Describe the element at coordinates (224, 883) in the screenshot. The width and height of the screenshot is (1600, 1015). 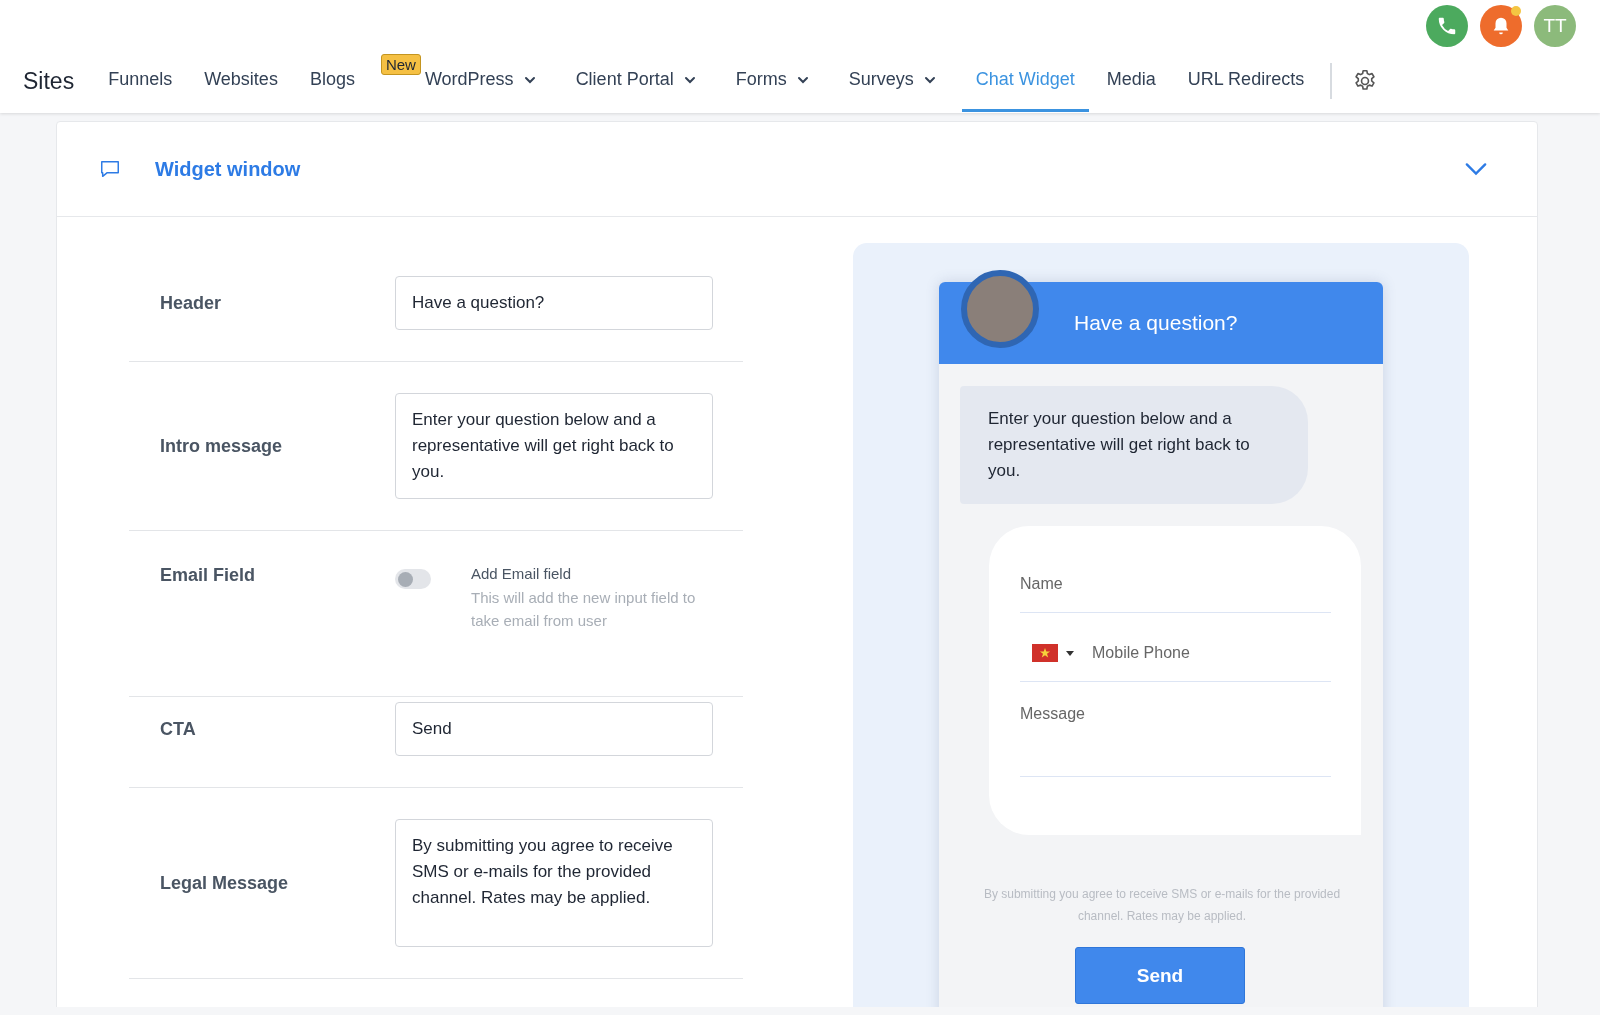
I see `field-label: Legal Message` at that location.